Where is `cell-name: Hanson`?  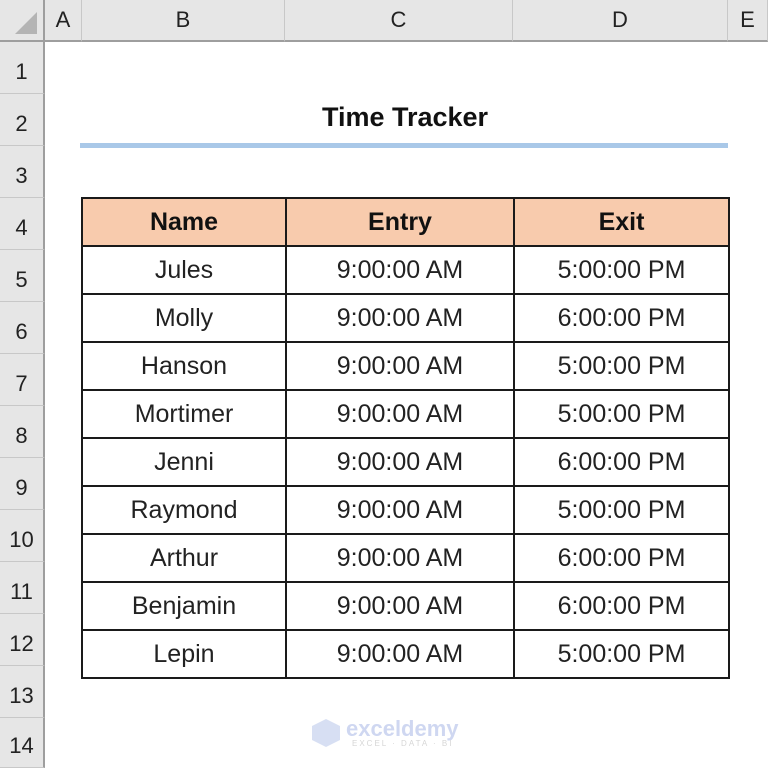 cell-name: Hanson is located at coordinates (184, 366).